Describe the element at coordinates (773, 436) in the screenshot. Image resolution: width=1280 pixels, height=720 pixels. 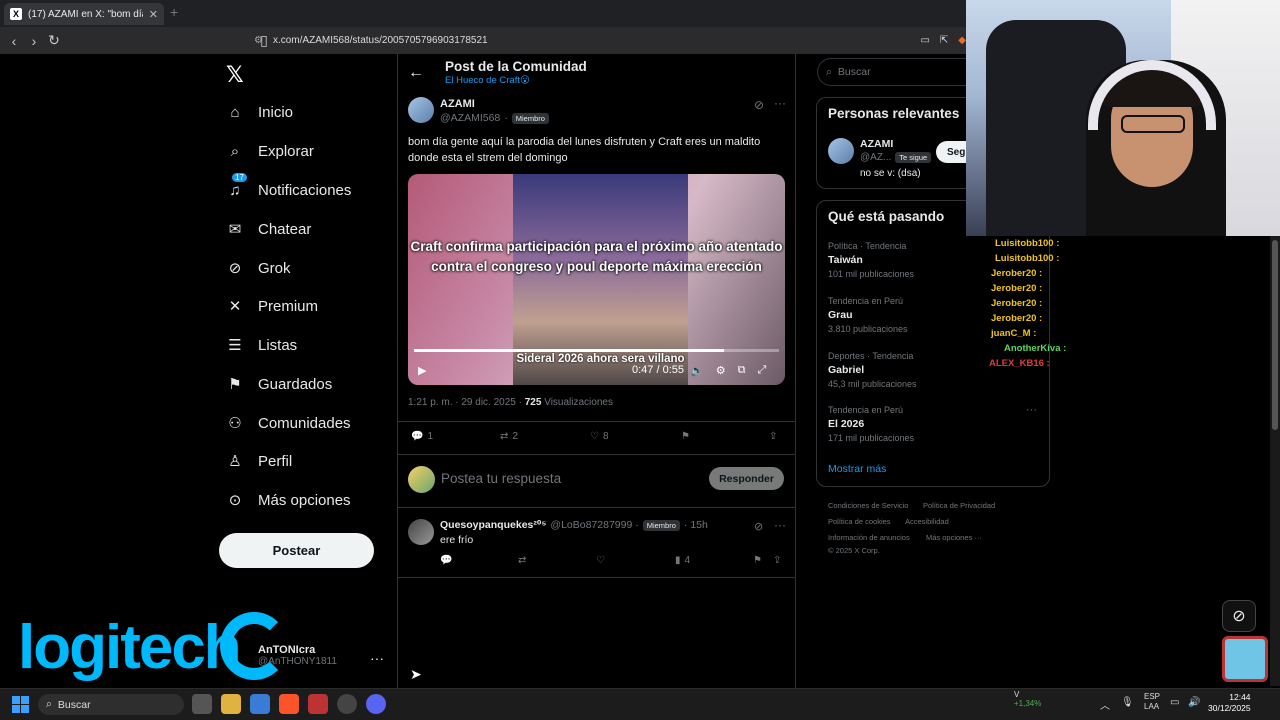
I see `share-action: ⇪` at that location.